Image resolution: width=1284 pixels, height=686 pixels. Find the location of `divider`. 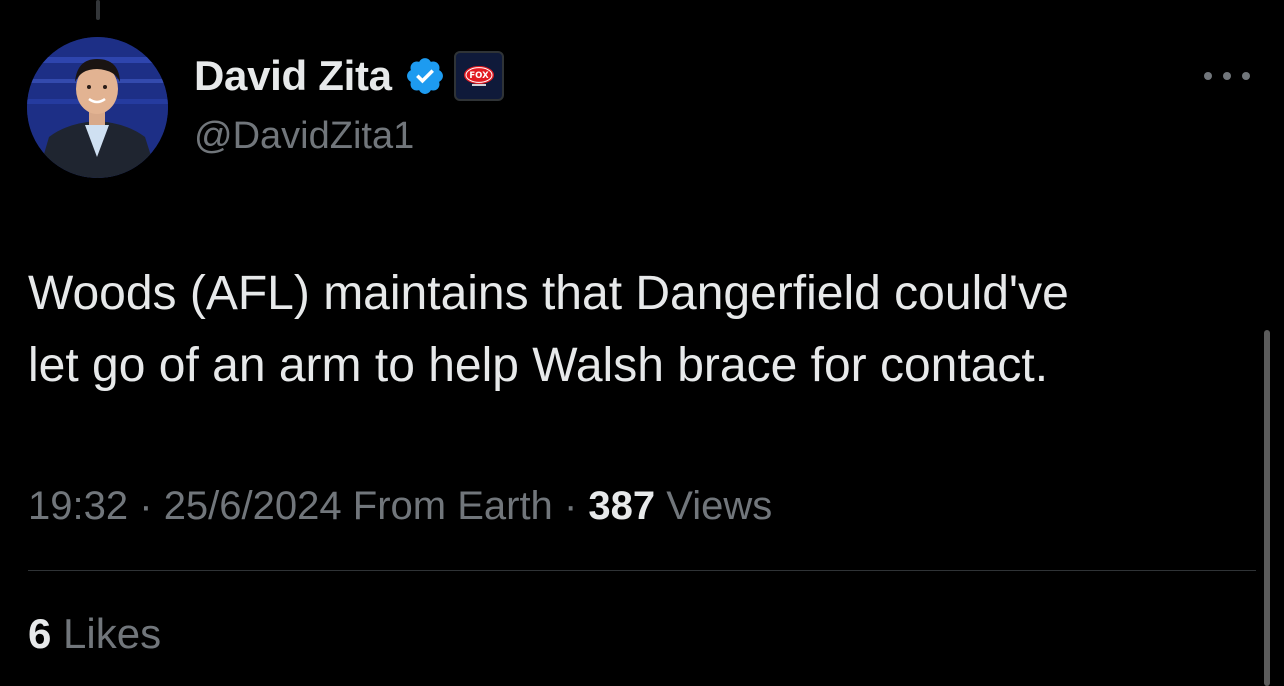

divider is located at coordinates (642, 570).